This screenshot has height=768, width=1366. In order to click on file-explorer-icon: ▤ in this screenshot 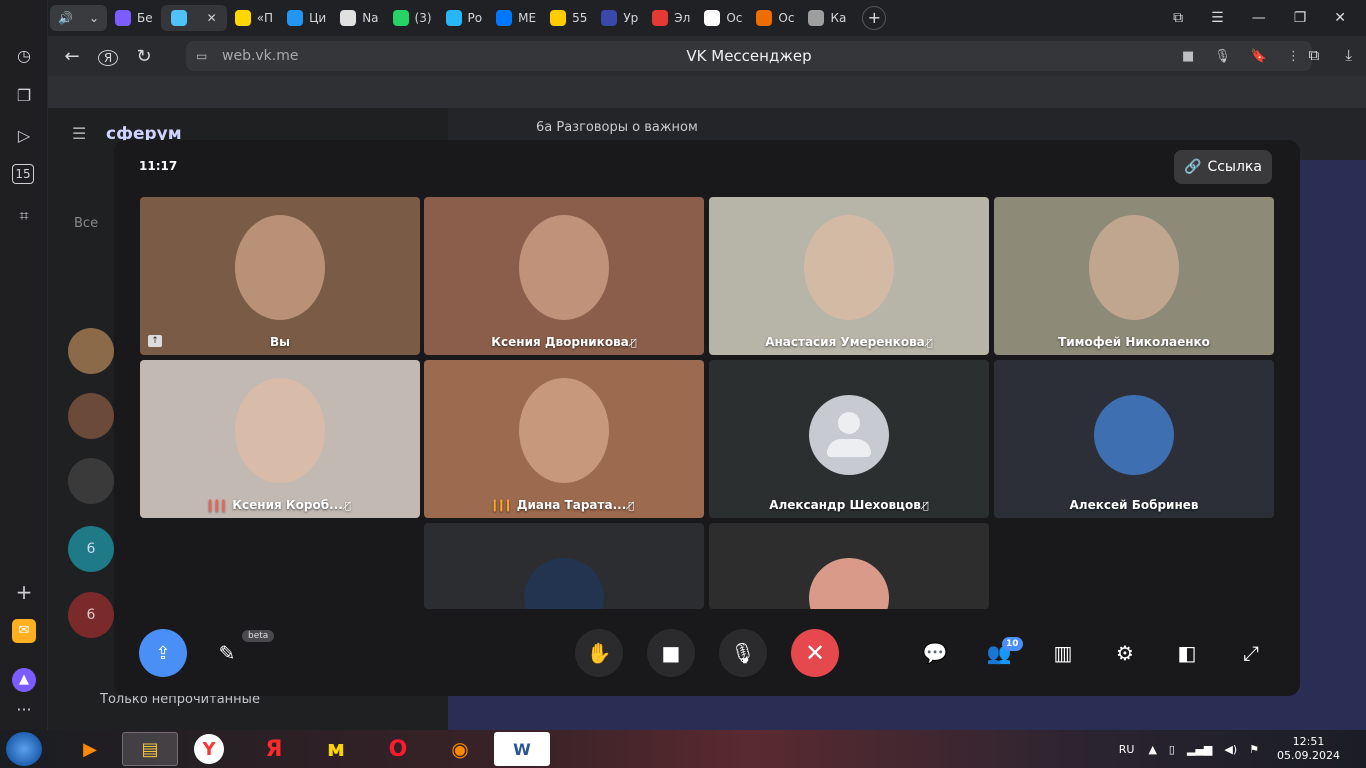, I will do `click(150, 749)`.